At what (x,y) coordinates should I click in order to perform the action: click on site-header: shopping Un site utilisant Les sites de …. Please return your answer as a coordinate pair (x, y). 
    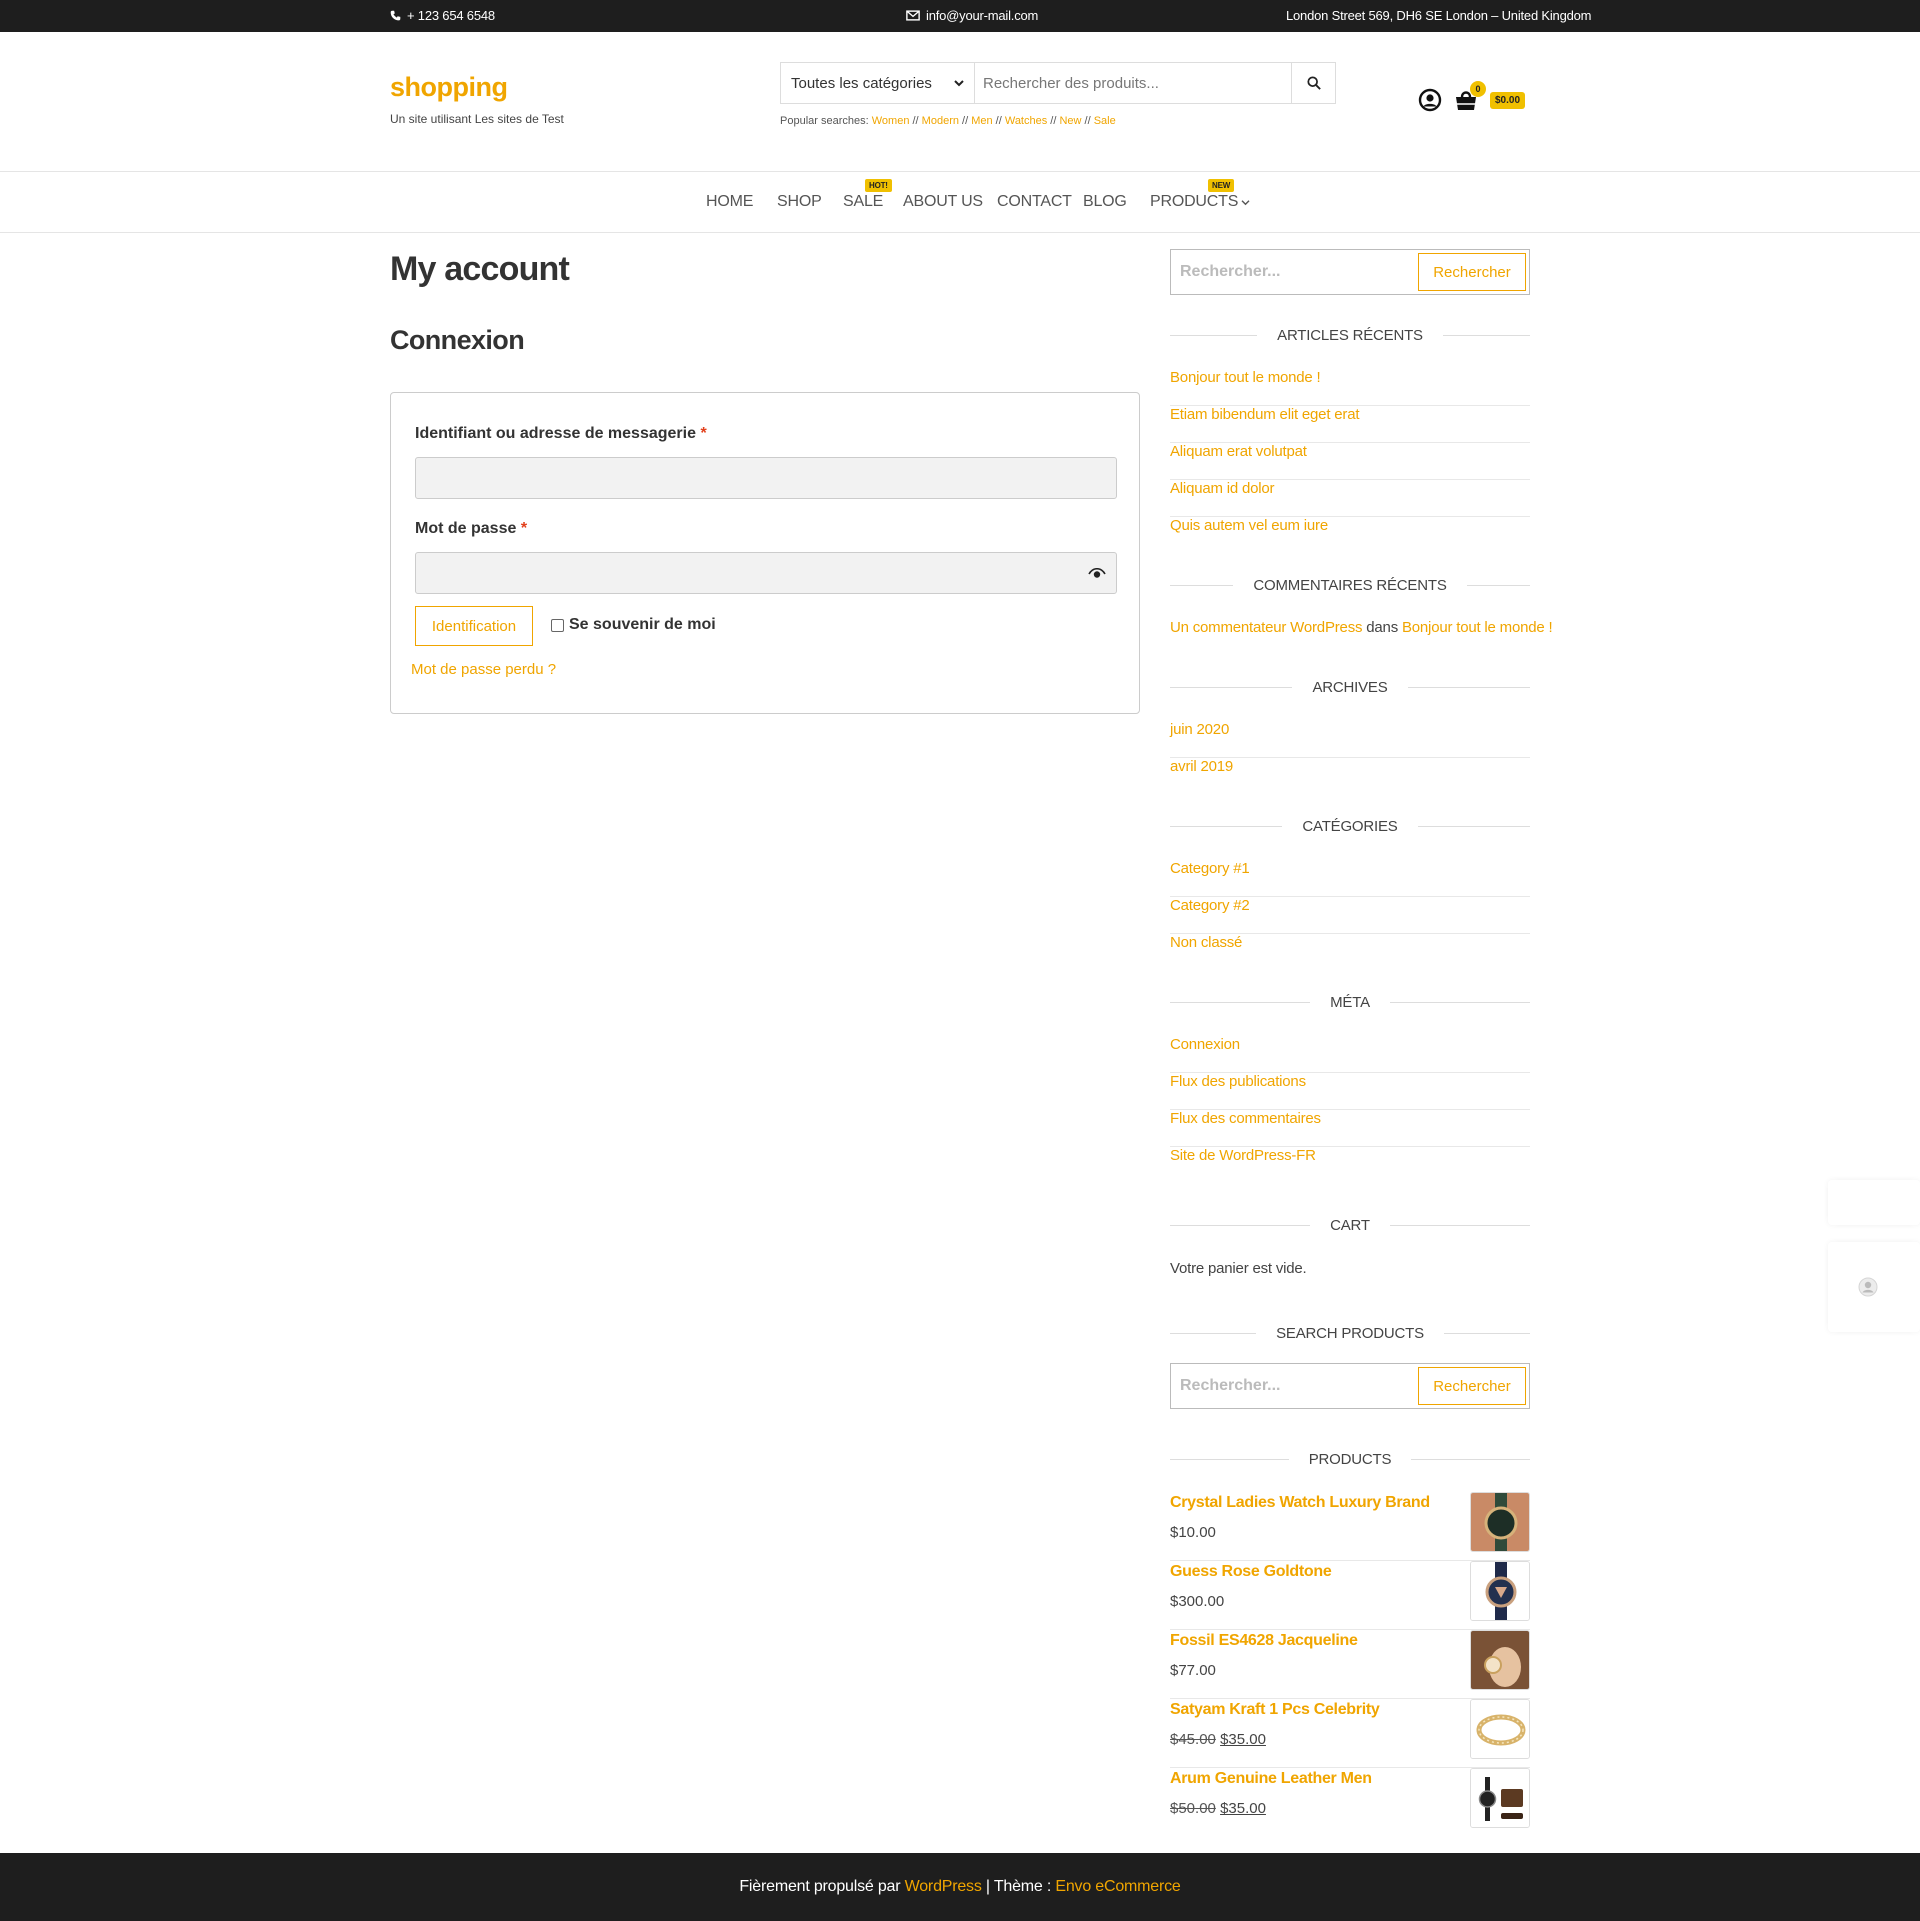
    Looking at the image, I should click on (960, 102).